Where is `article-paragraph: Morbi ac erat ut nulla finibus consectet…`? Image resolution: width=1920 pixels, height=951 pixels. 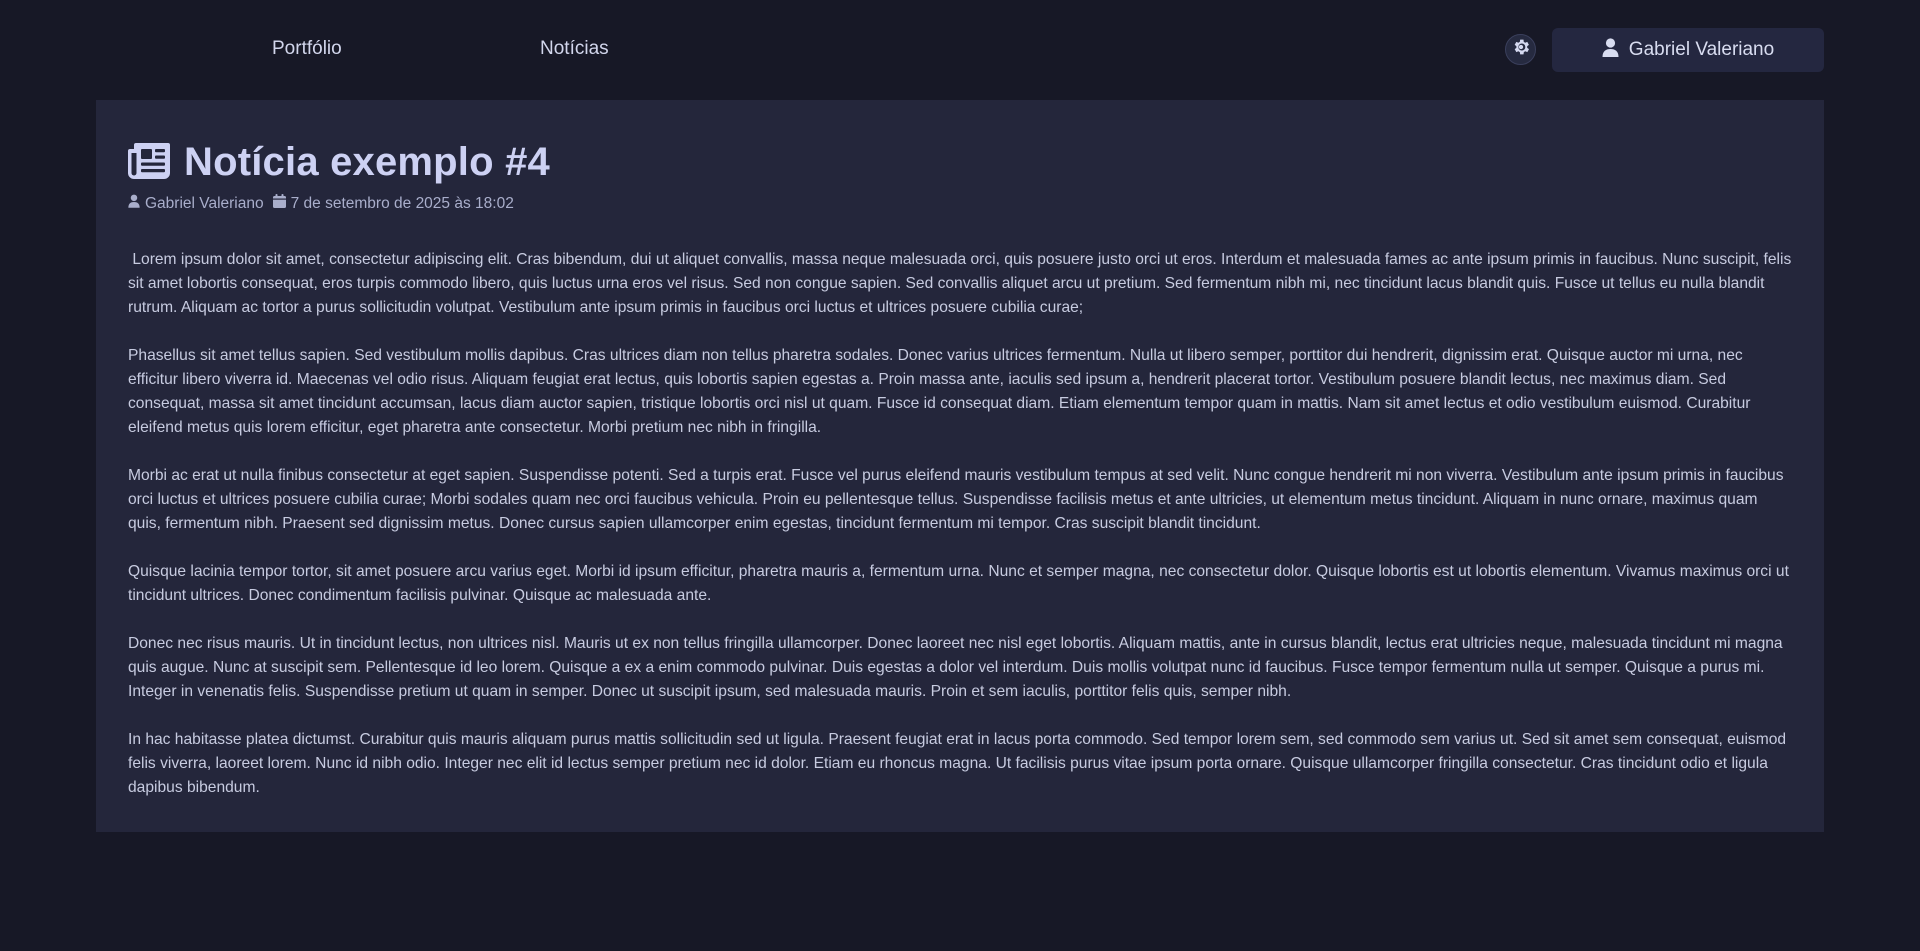
article-paragraph: Morbi ac erat ut nulla finibus consectet… is located at coordinates (956, 499).